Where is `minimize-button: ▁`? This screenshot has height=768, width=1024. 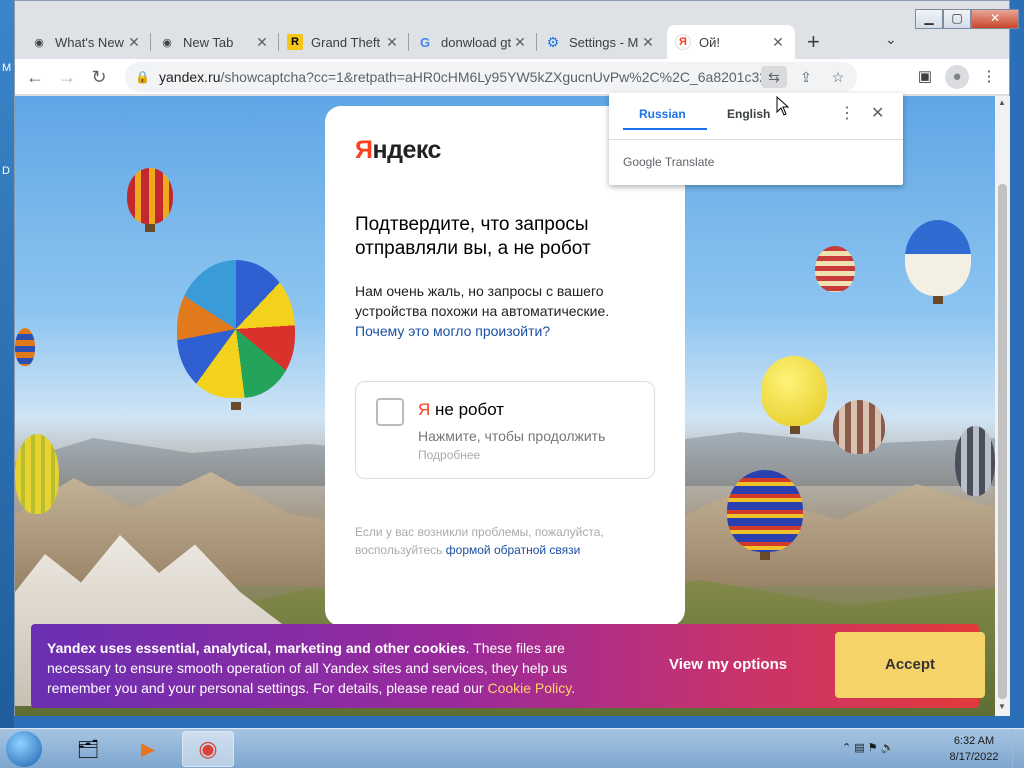
minimize-button: ▁ is located at coordinates (929, 19).